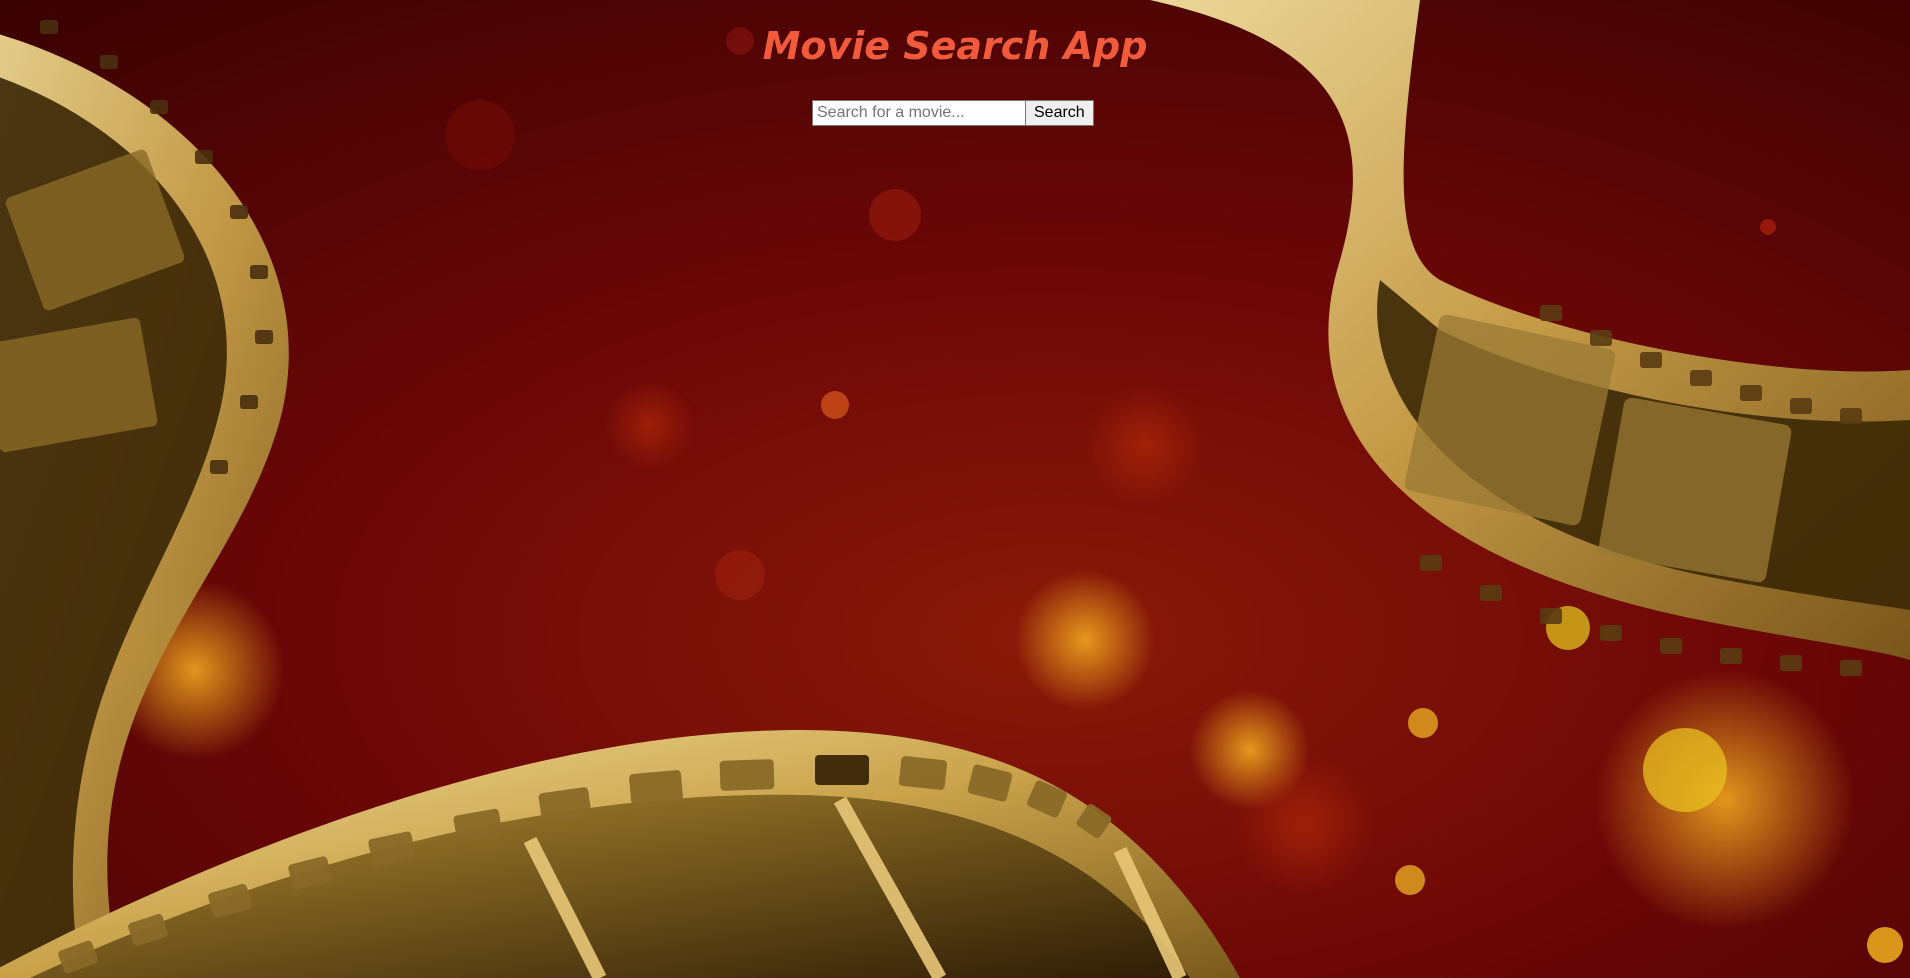 The image size is (1910, 978). Describe the element at coordinates (1060, 113) in the screenshot. I see `search-button: Search` at that location.